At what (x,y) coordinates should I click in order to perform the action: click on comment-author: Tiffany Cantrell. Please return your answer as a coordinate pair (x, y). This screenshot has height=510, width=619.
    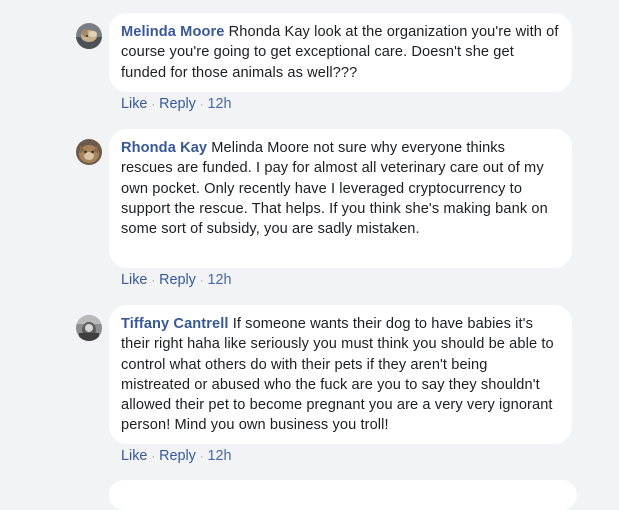
    Looking at the image, I should click on (175, 324).